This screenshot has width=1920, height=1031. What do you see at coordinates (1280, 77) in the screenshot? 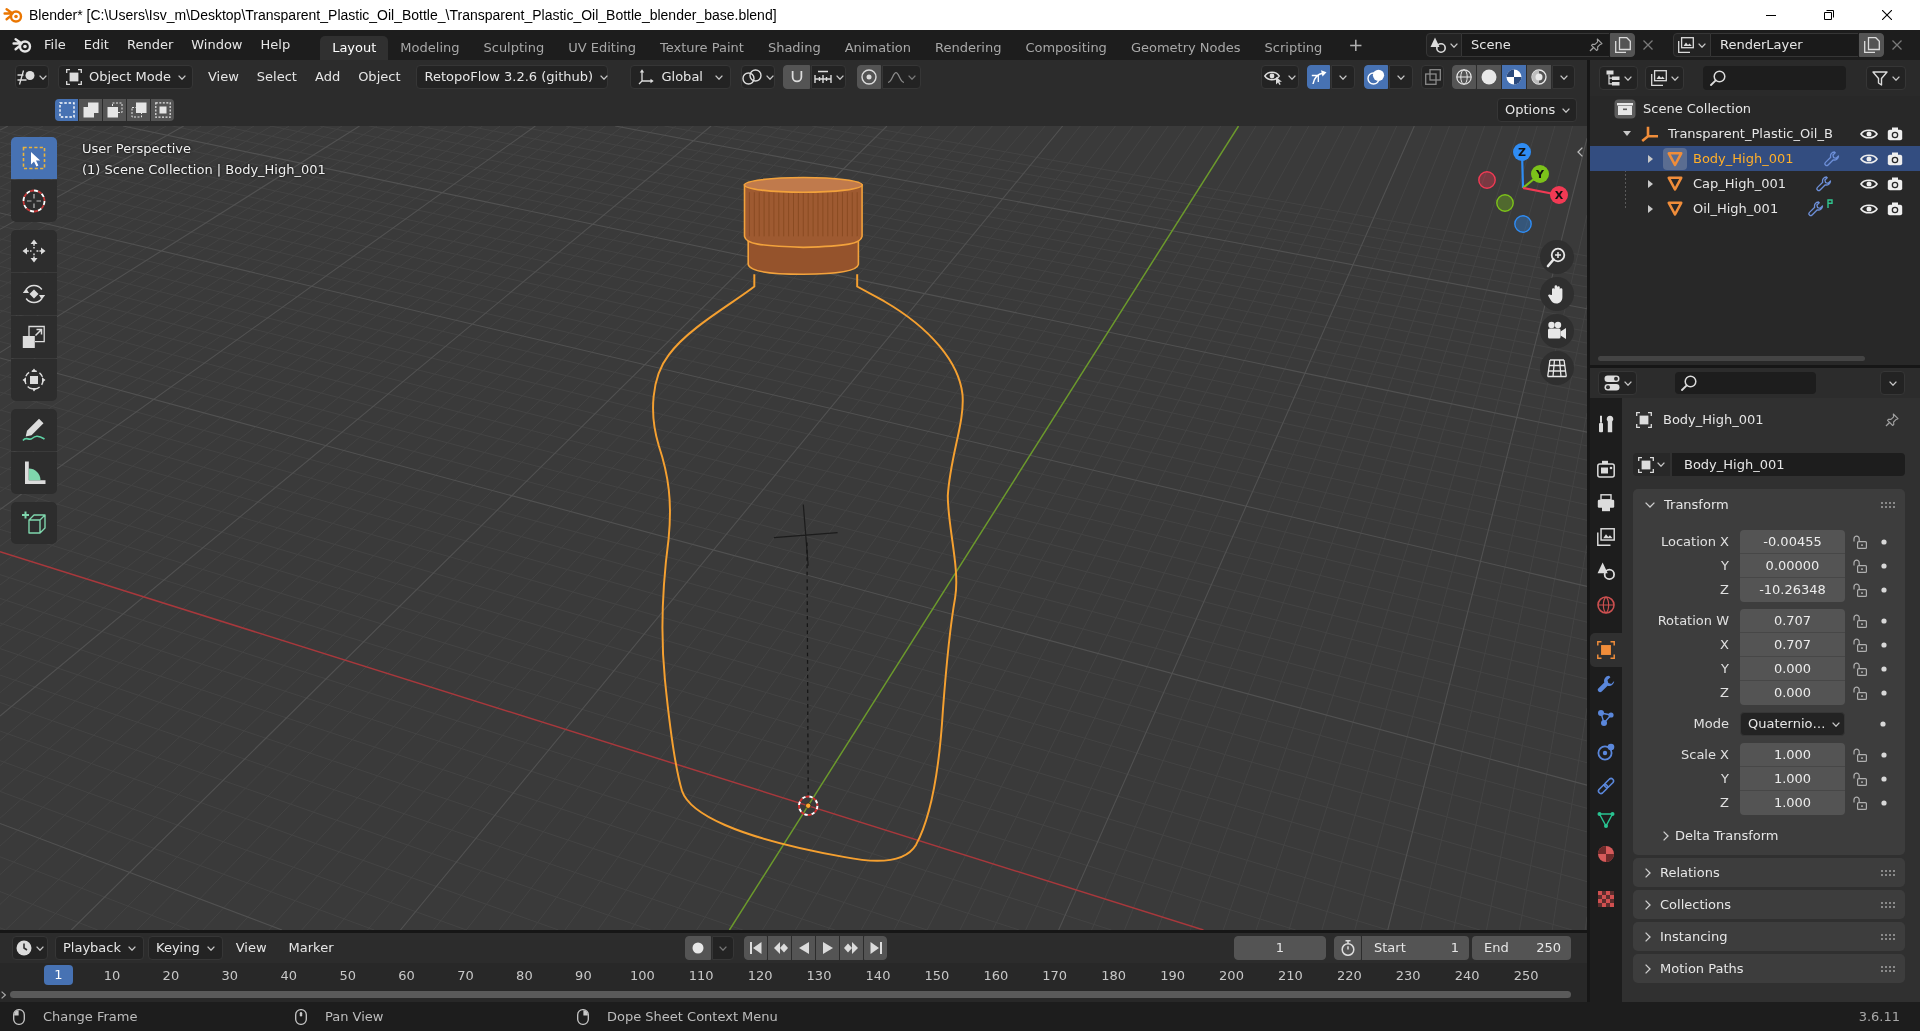
I see `visibility-dropdown` at bounding box center [1280, 77].